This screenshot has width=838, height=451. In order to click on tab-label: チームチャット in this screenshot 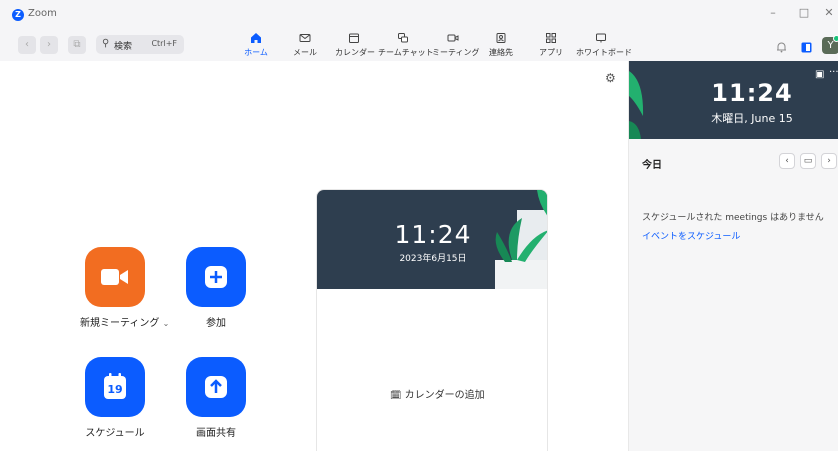, I will do `click(406, 52)`.